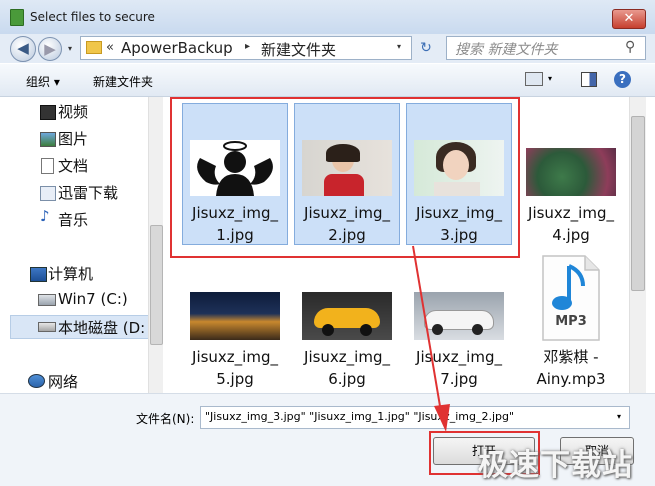 Image resolution: width=655 pixels, height=486 pixels. I want to click on nav-item-downloads: 迅雷下载, so click(88, 192).